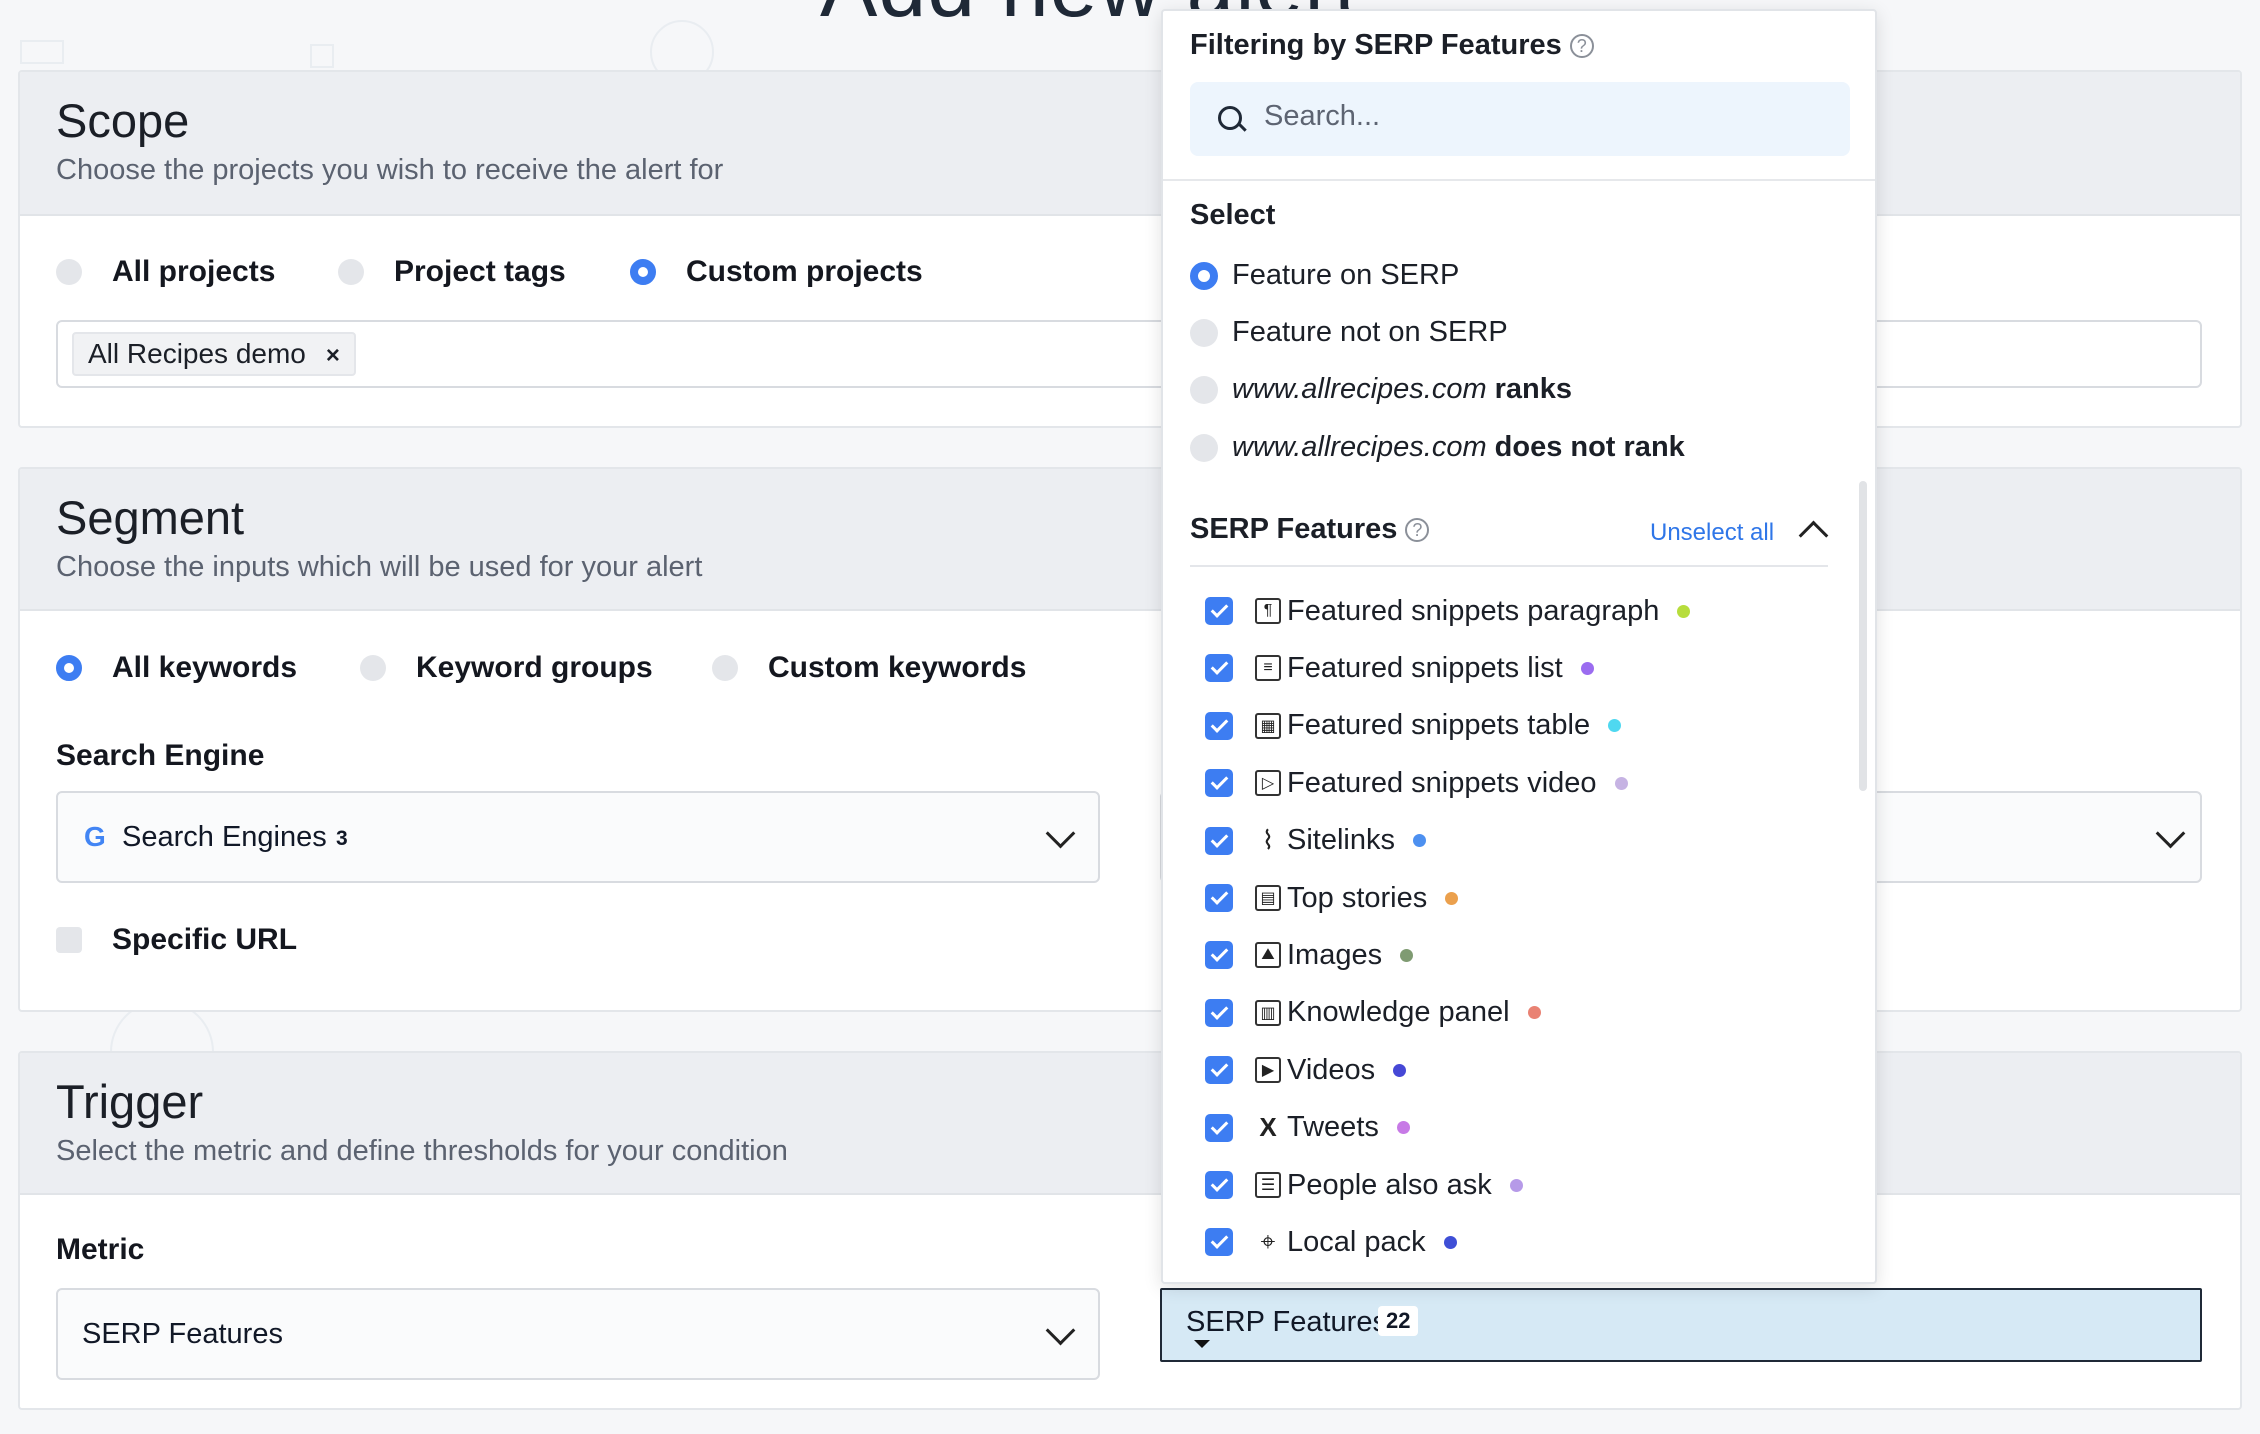  Describe the element at coordinates (1129, 354) in the screenshot. I see `project-select-field: All Recipes demo ×` at that location.